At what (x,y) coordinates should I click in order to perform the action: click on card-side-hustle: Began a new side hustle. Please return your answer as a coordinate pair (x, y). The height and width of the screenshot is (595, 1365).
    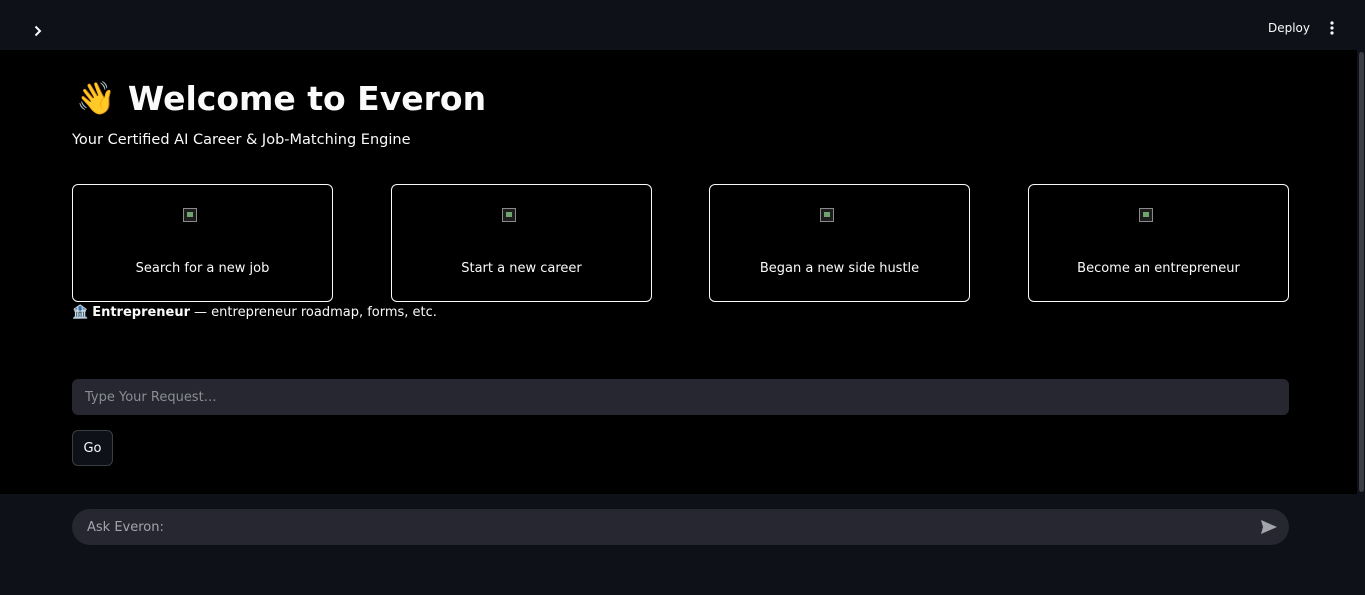
    Looking at the image, I should click on (839, 243).